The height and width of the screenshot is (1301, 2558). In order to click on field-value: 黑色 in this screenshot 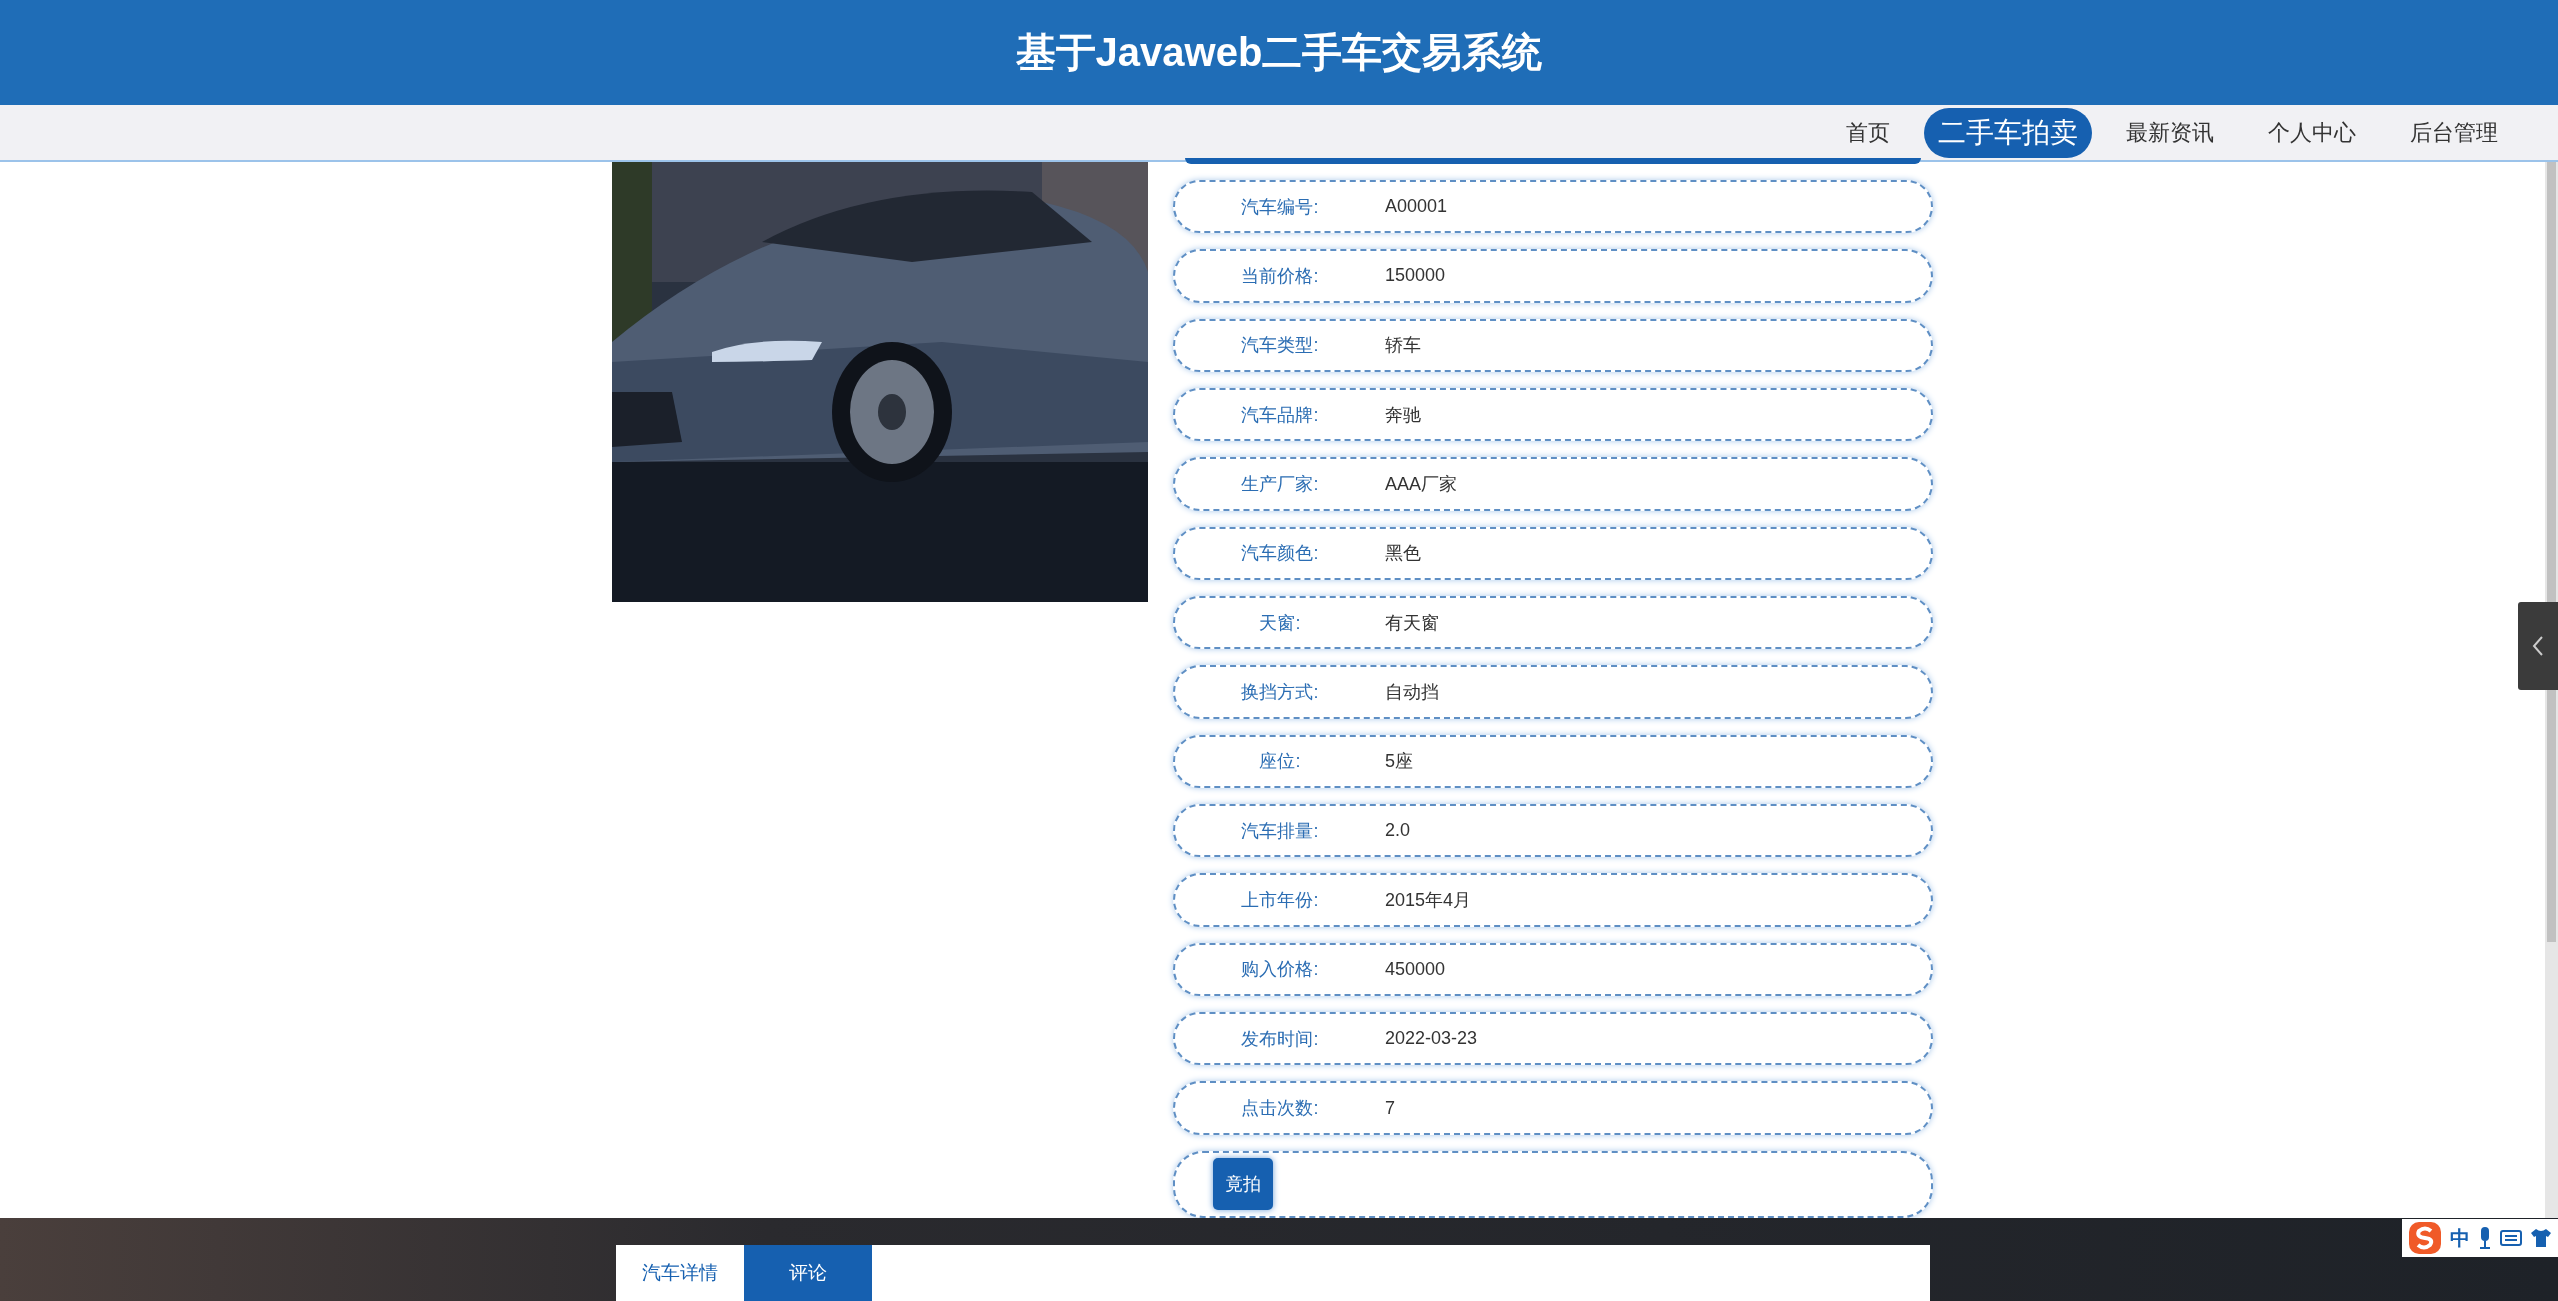, I will do `click(1403, 554)`.